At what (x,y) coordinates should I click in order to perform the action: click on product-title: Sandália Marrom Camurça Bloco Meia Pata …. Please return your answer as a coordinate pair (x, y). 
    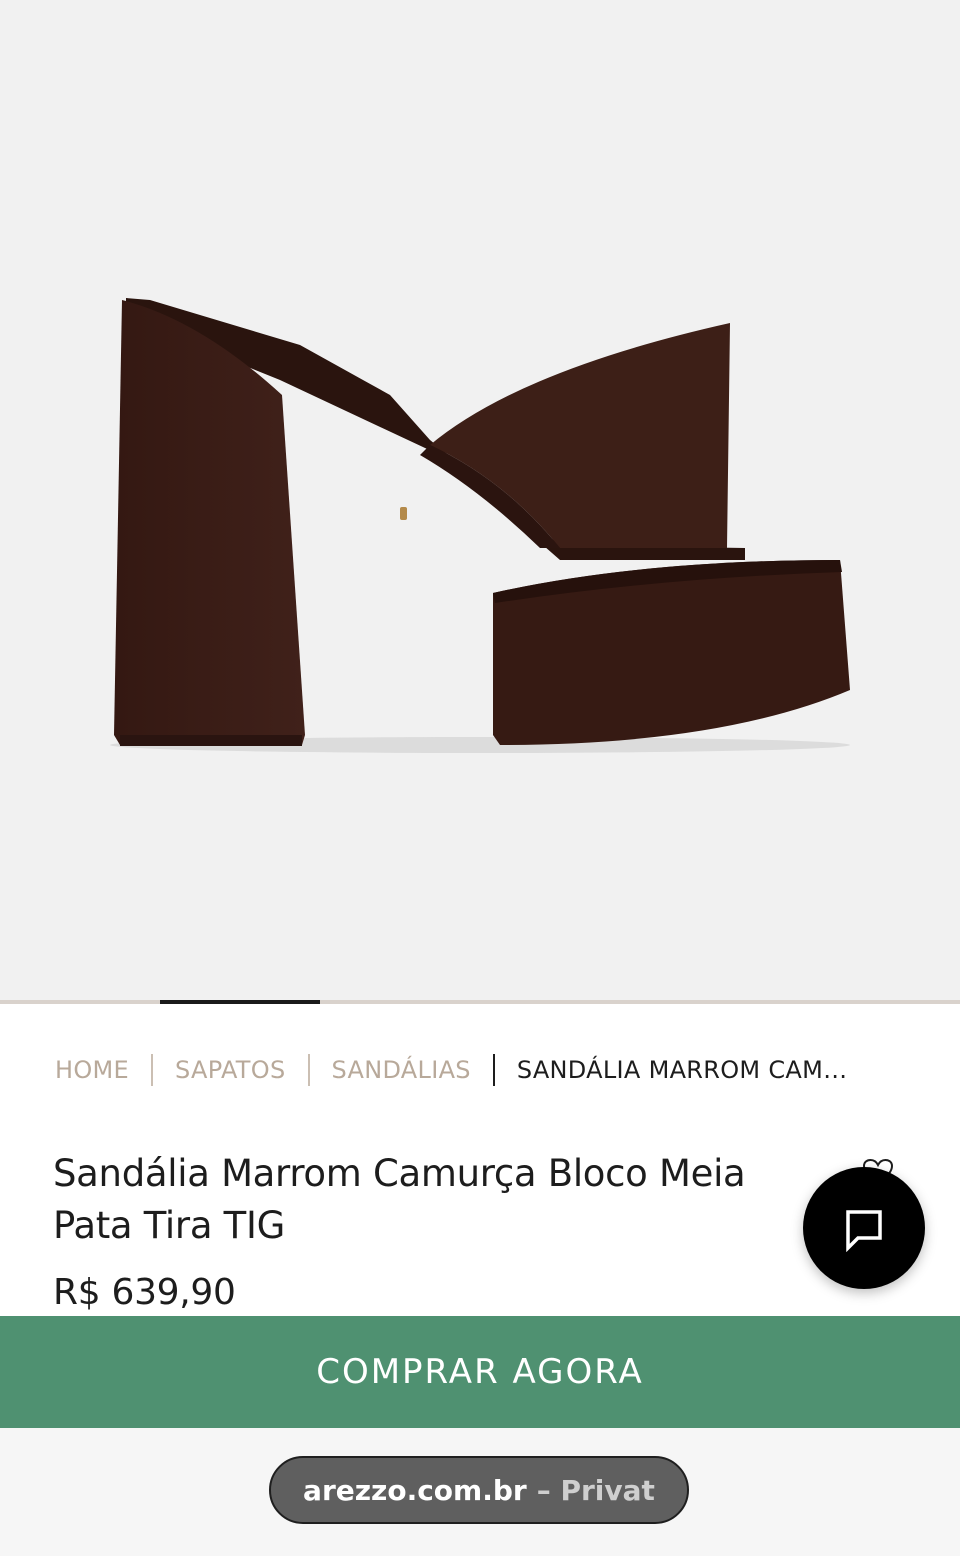
    Looking at the image, I should click on (399, 1199).